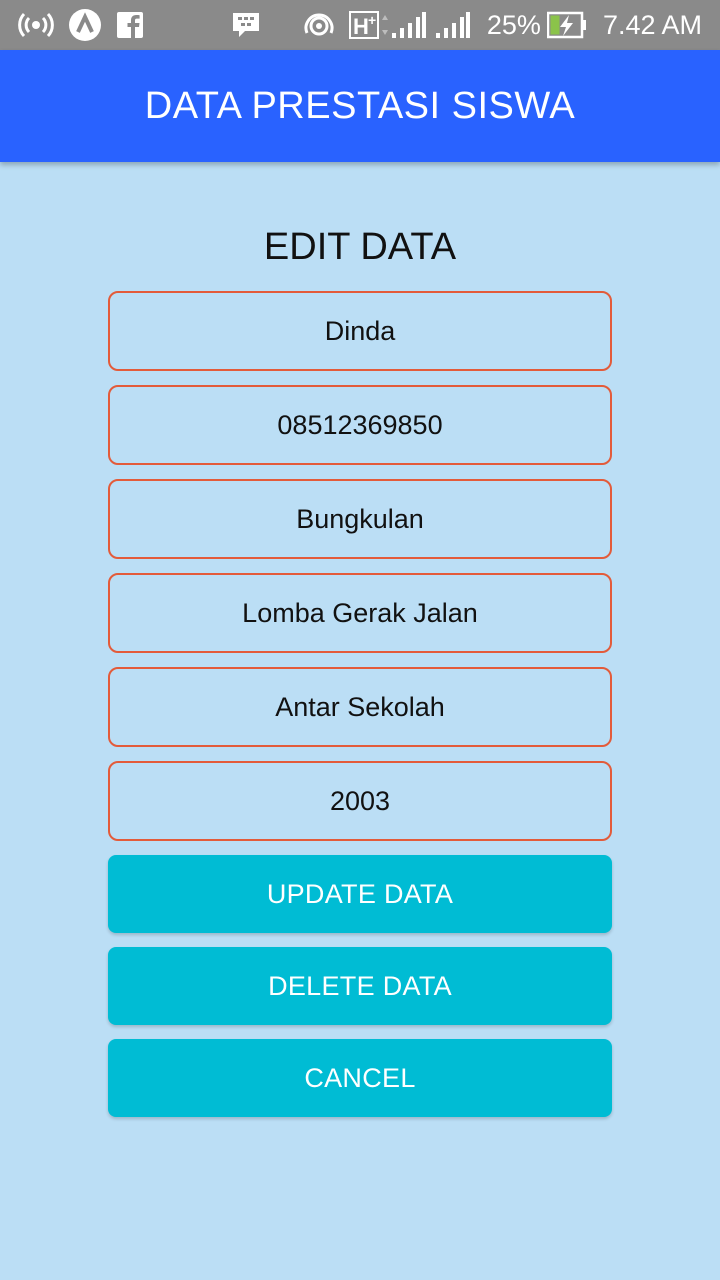 This screenshot has height=1280, width=720. I want to click on year-field: 2003, so click(360, 801).